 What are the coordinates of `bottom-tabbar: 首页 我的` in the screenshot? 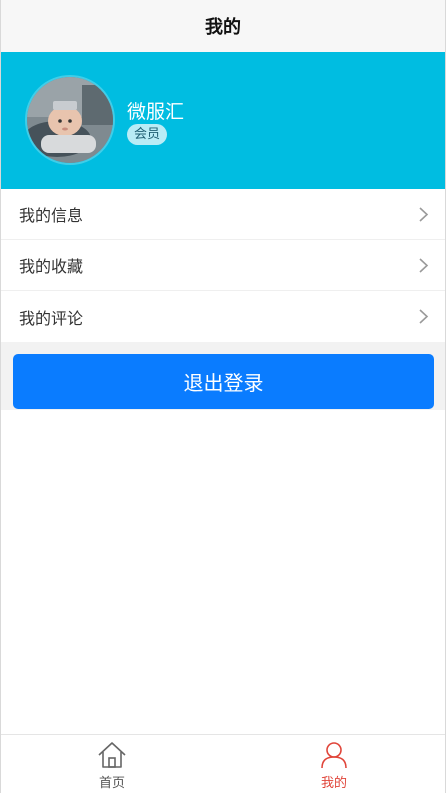 It's located at (223, 763).